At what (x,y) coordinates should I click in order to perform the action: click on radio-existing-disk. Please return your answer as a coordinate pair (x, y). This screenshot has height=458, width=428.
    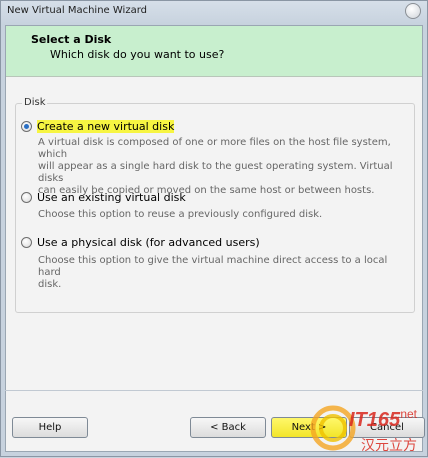
    Looking at the image, I should click on (26, 197).